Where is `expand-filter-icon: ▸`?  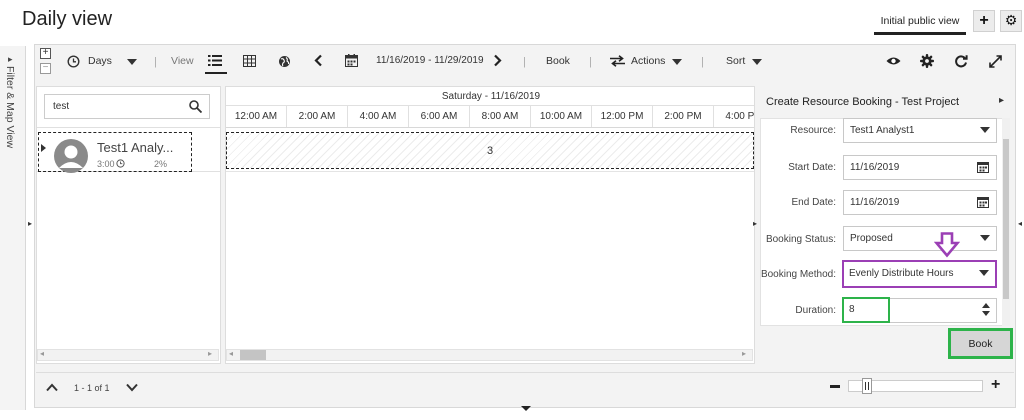
expand-filter-icon: ▸ is located at coordinates (10, 59).